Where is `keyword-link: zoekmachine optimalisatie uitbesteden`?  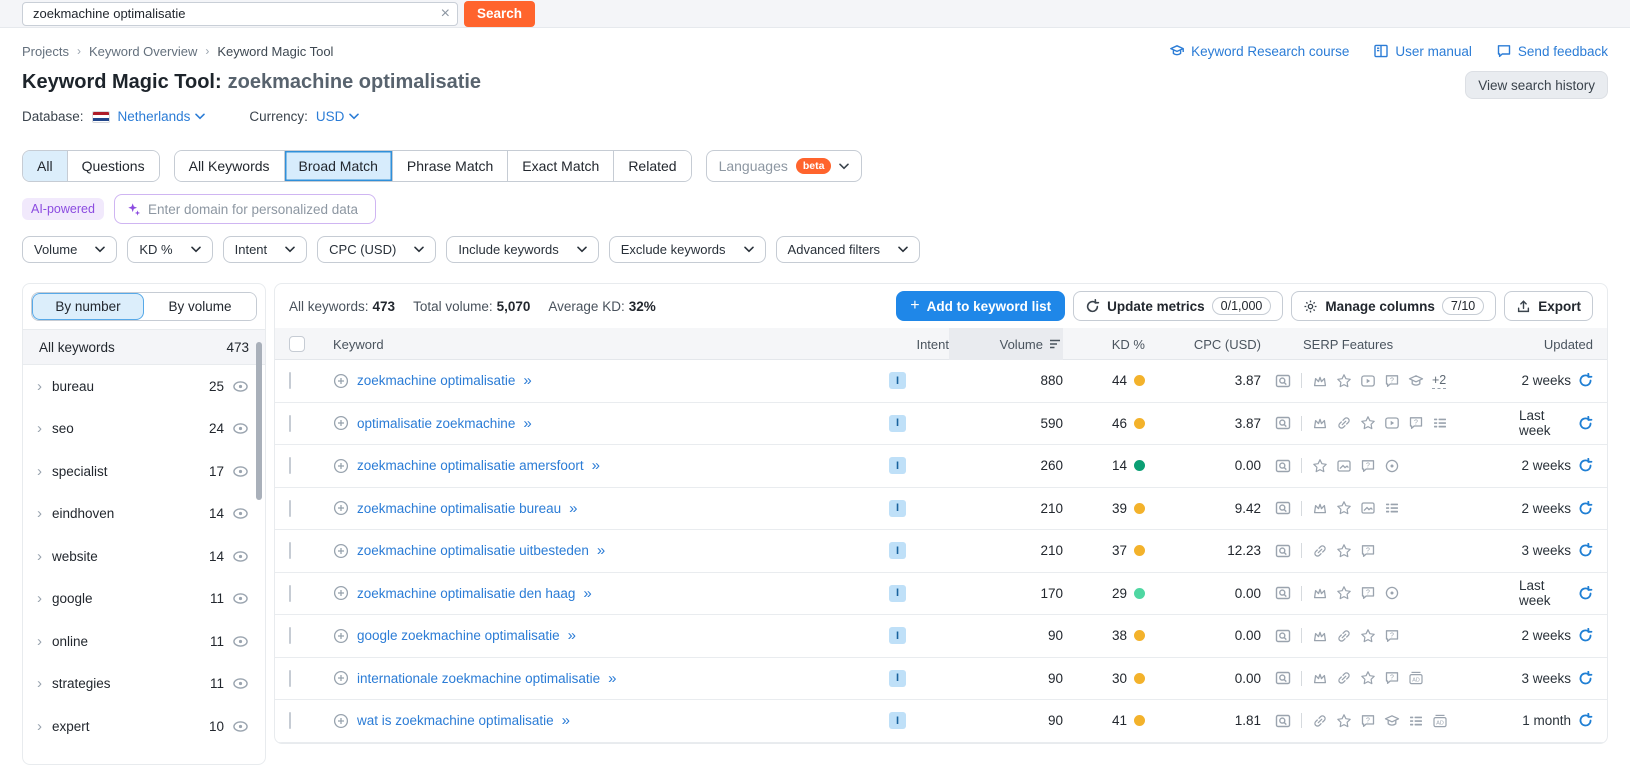 keyword-link: zoekmachine optimalisatie uitbesteden is located at coordinates (473, 550).